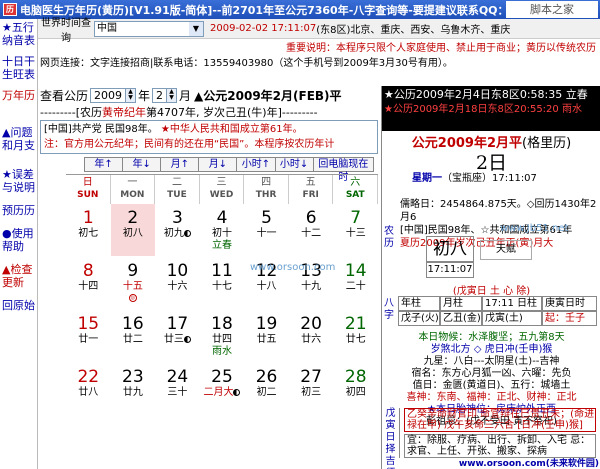  Describe the element at coordinates (221, 195) in the screenshot. I see `weekday-en: WED` at that location.